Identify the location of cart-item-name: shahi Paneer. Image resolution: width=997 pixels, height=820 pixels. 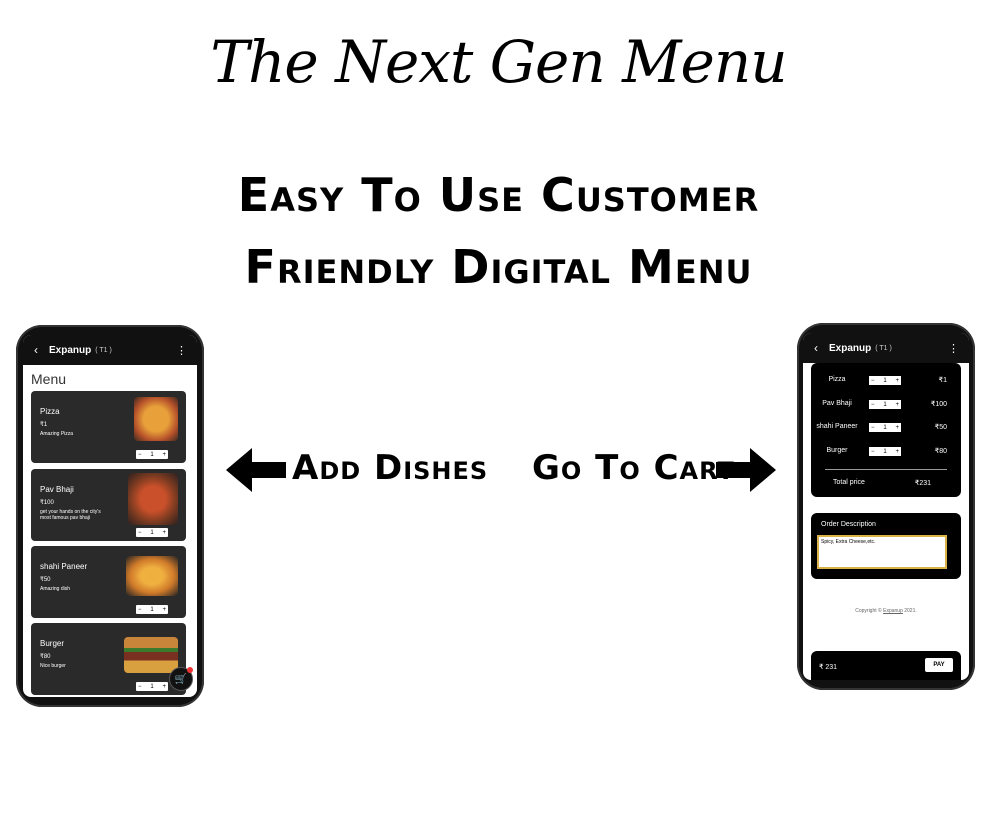
(837, 426).